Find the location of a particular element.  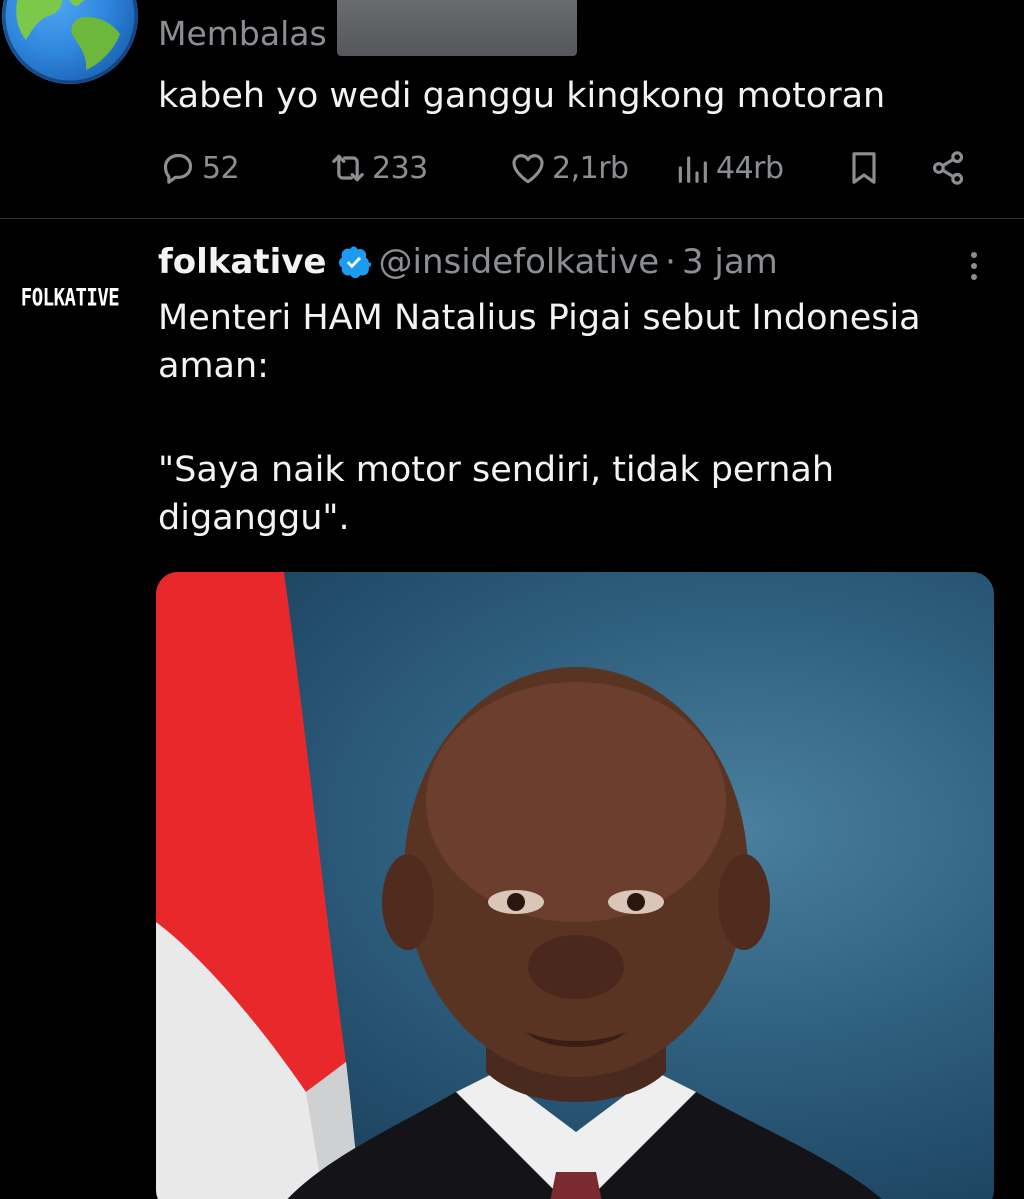

display-name: folkative is located at coordinates (242, 262).